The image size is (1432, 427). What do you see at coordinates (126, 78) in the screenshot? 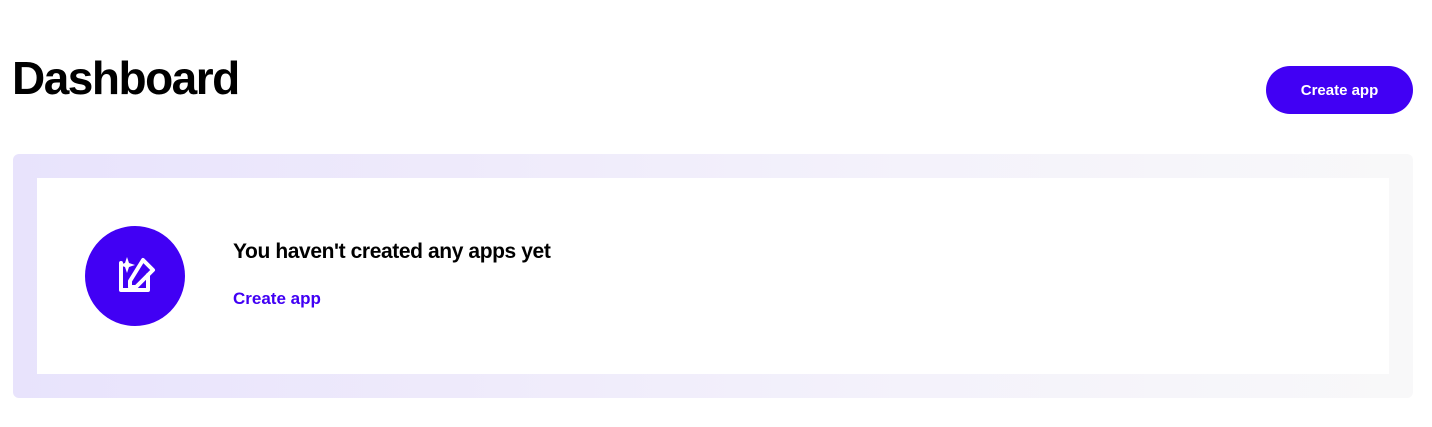
I see `page-title: Dashboard` at bounding box center [126, 78].